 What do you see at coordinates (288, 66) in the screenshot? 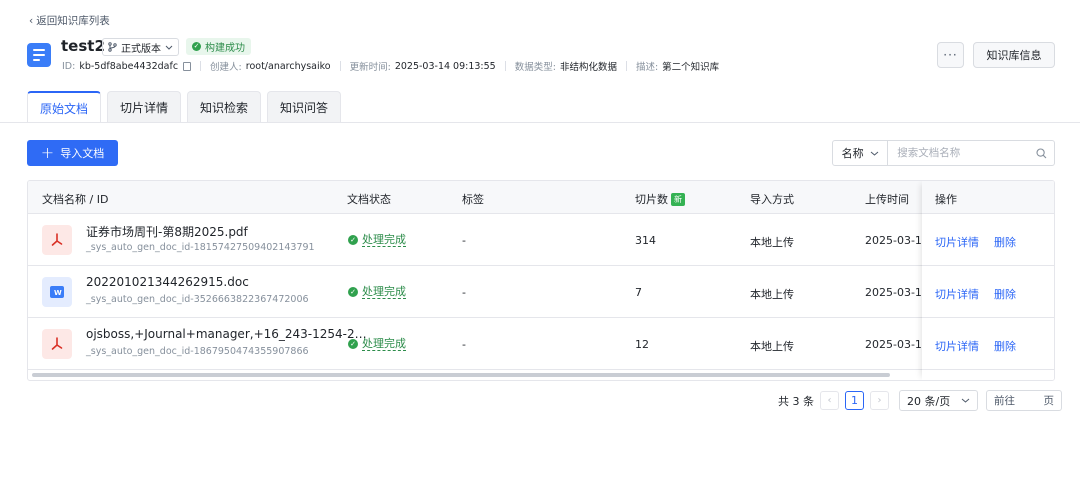
I see `creator-value: root/anarchysaiko` at bounding box center [288, 66].